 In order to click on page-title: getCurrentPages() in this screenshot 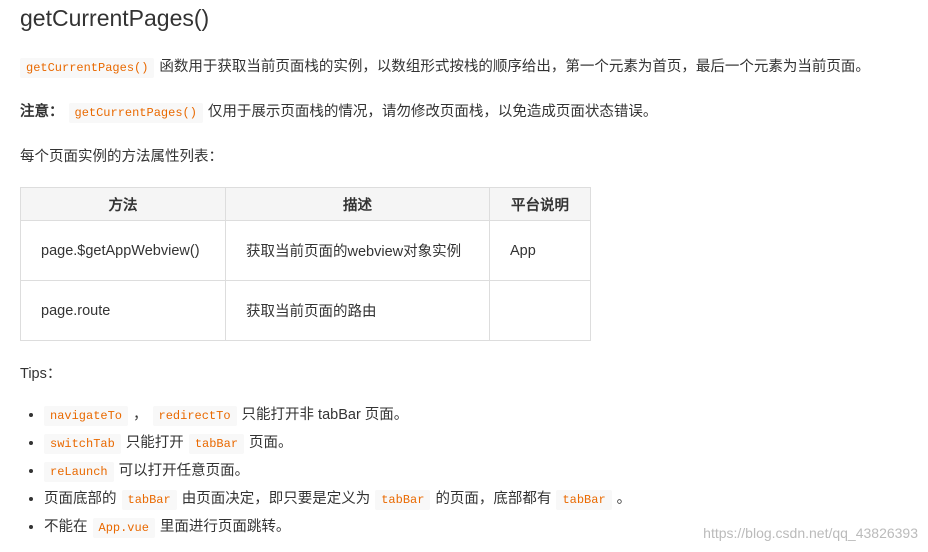, I will do `click(115, 18)`.